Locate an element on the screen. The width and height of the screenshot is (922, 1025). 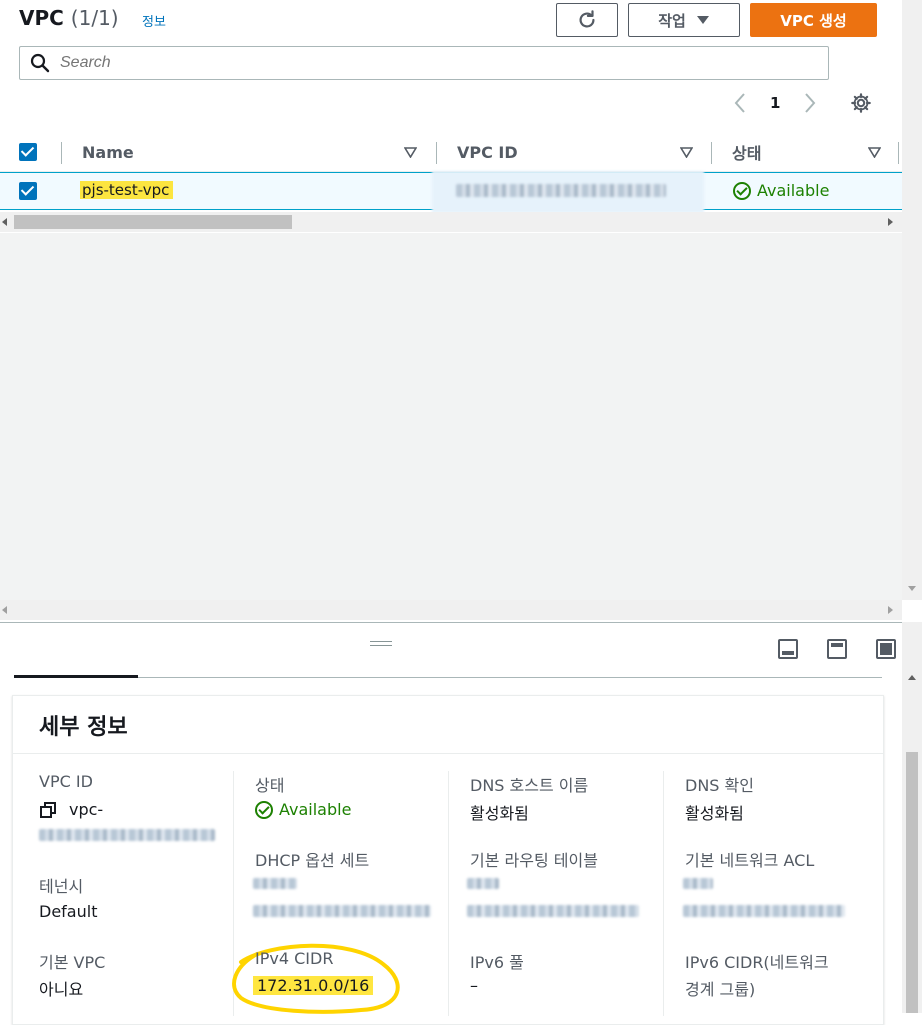
status-cell: Available is located at coordinates (781, 190).